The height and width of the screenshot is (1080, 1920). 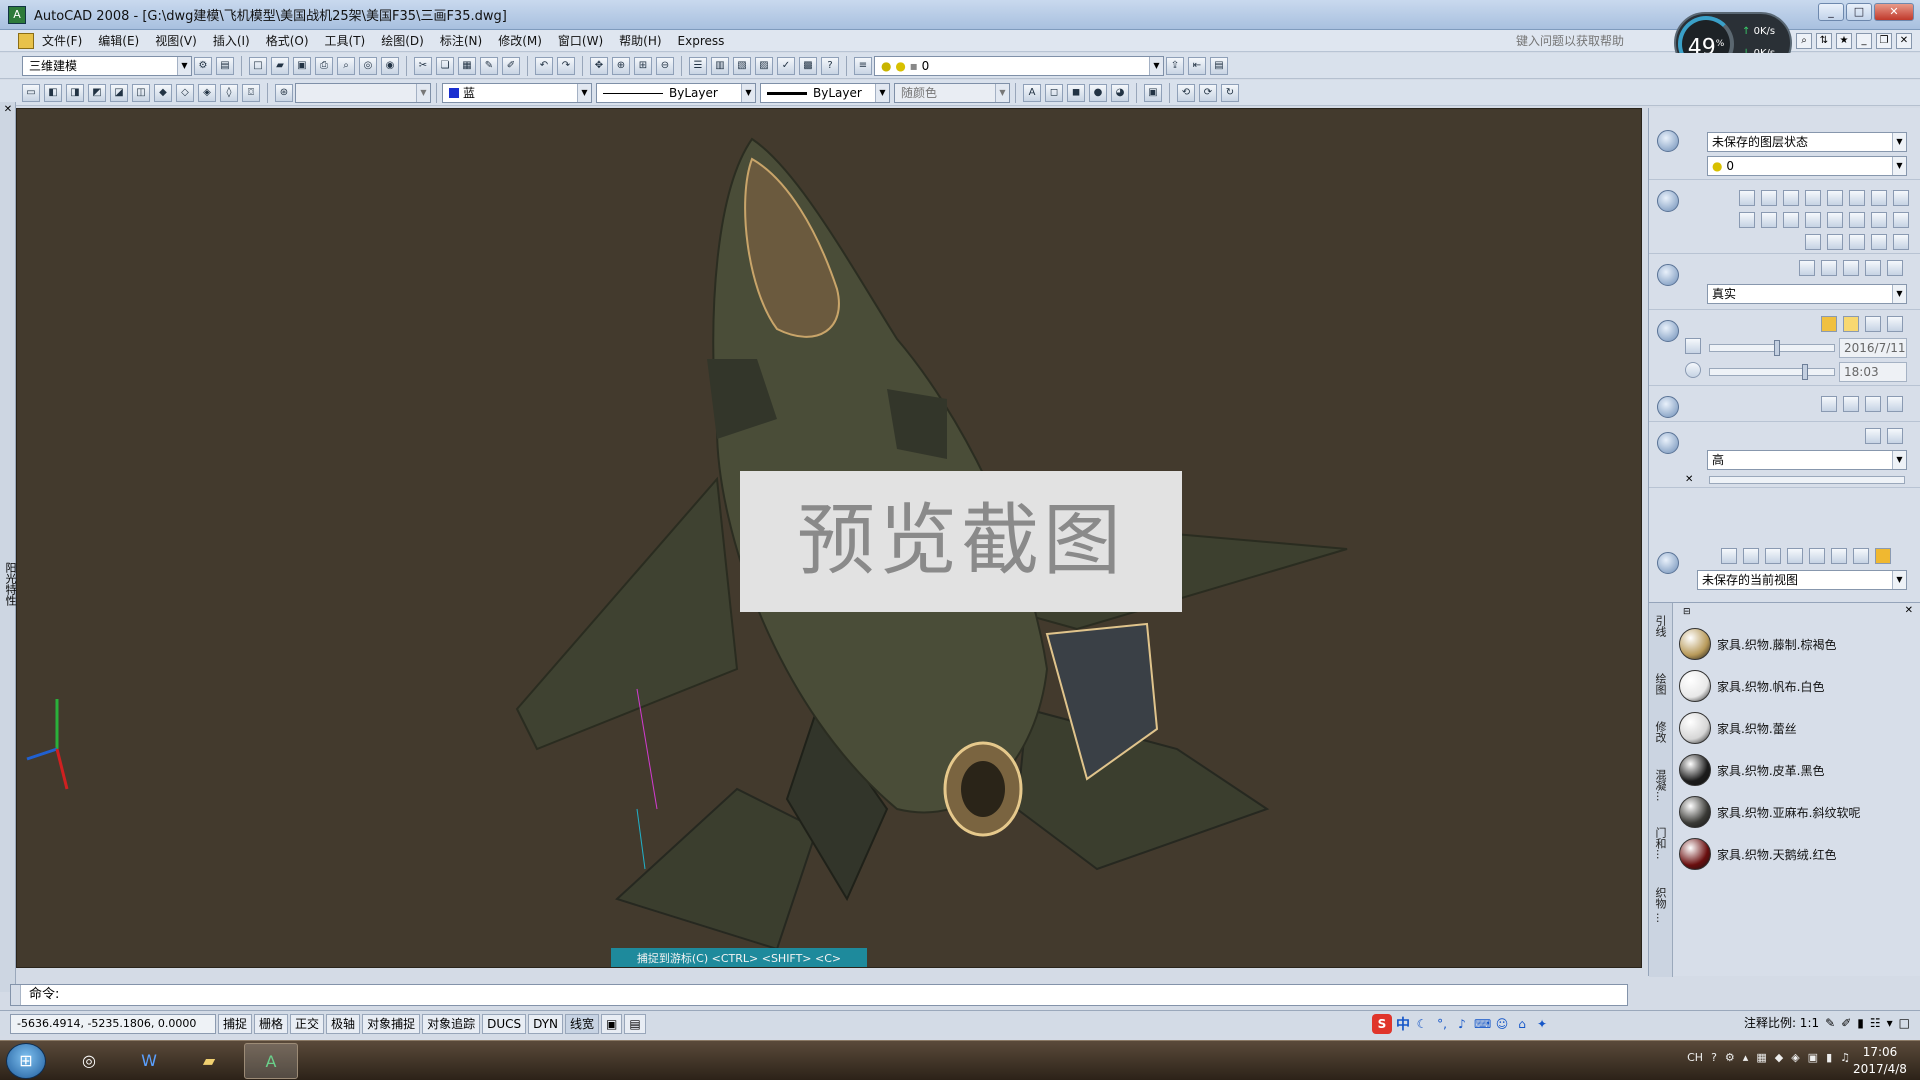 What do you see at coordinates (1660, 684) in the screenshot?
I see `tab-draw: 绘图` at bounding box center [1660, 684].